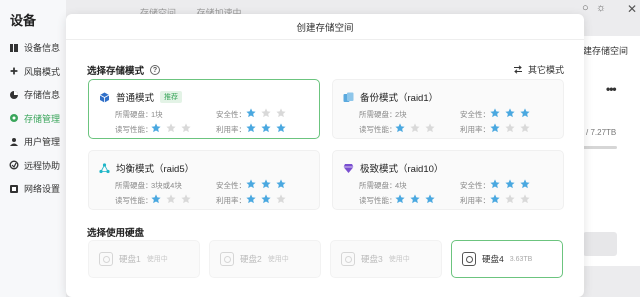 This screenshot has width=640, height=297. Describe the element at coordinates (42, 95) in the screenshot. I see `sidebar-item-label: 存储信息` at that location.